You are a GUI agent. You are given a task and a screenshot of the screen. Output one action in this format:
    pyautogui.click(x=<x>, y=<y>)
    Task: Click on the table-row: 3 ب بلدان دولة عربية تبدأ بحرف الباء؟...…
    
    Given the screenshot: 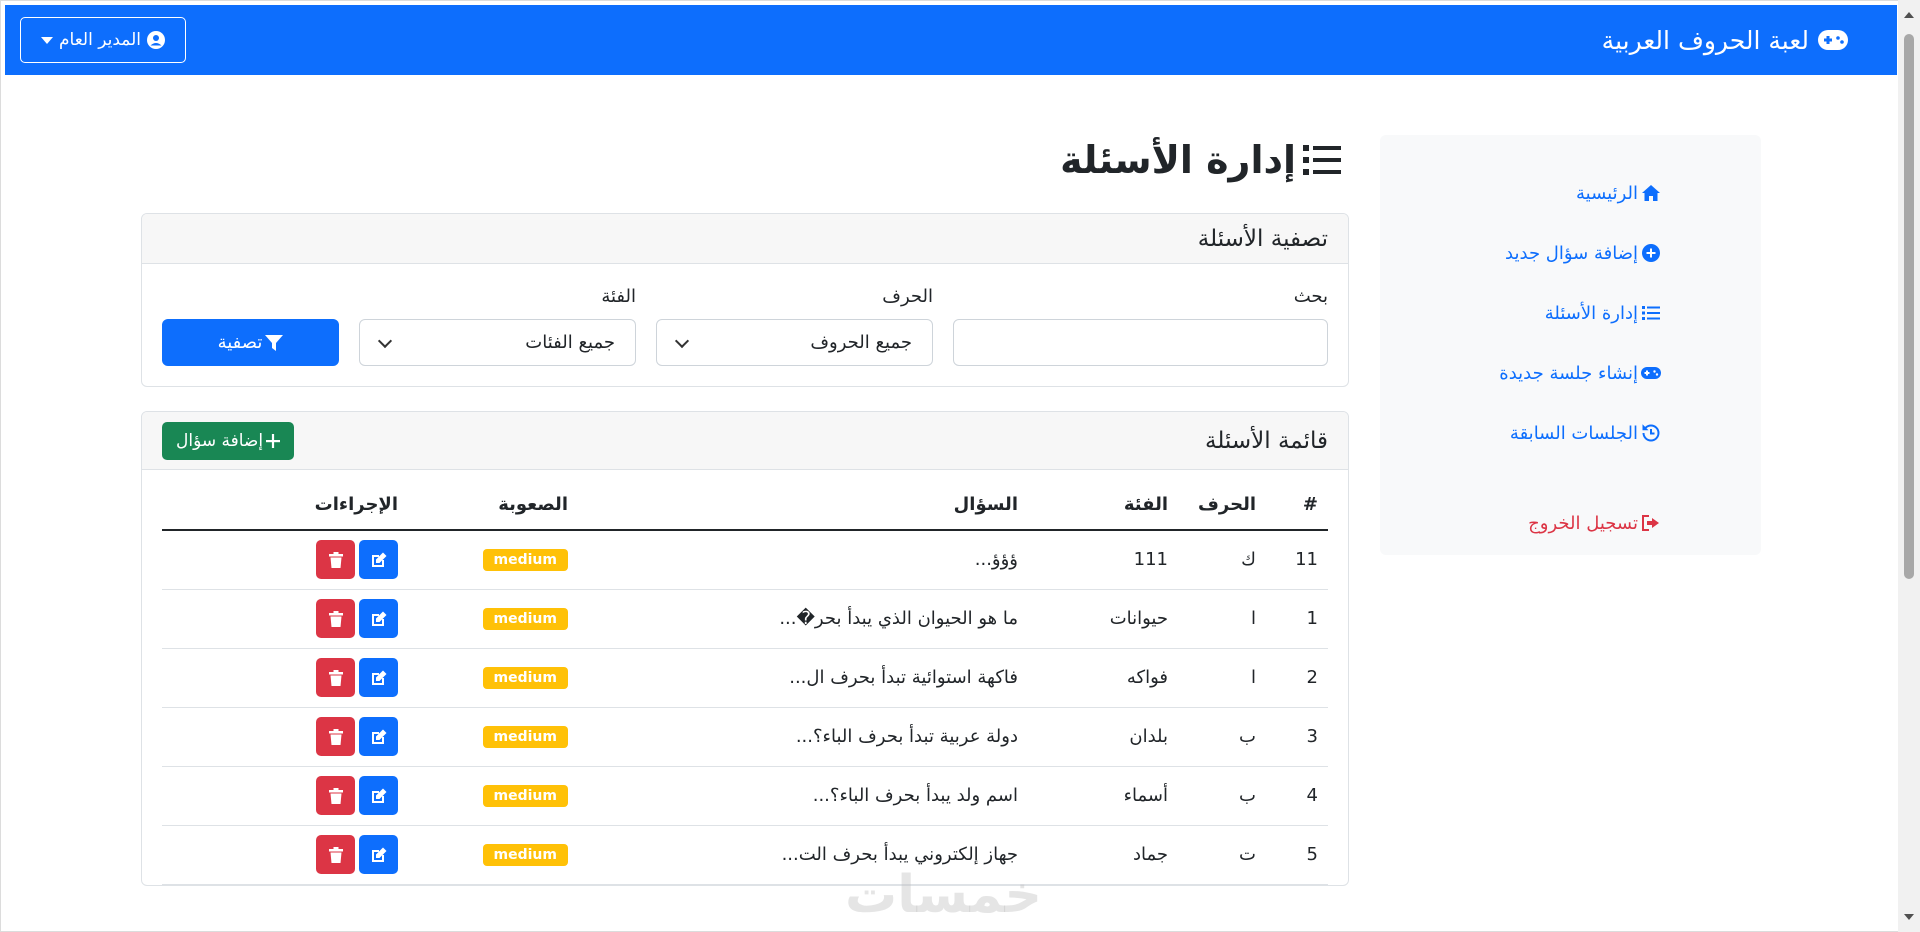 What is the action you would take?
    pyautogui.click(x=745, y=737)
    